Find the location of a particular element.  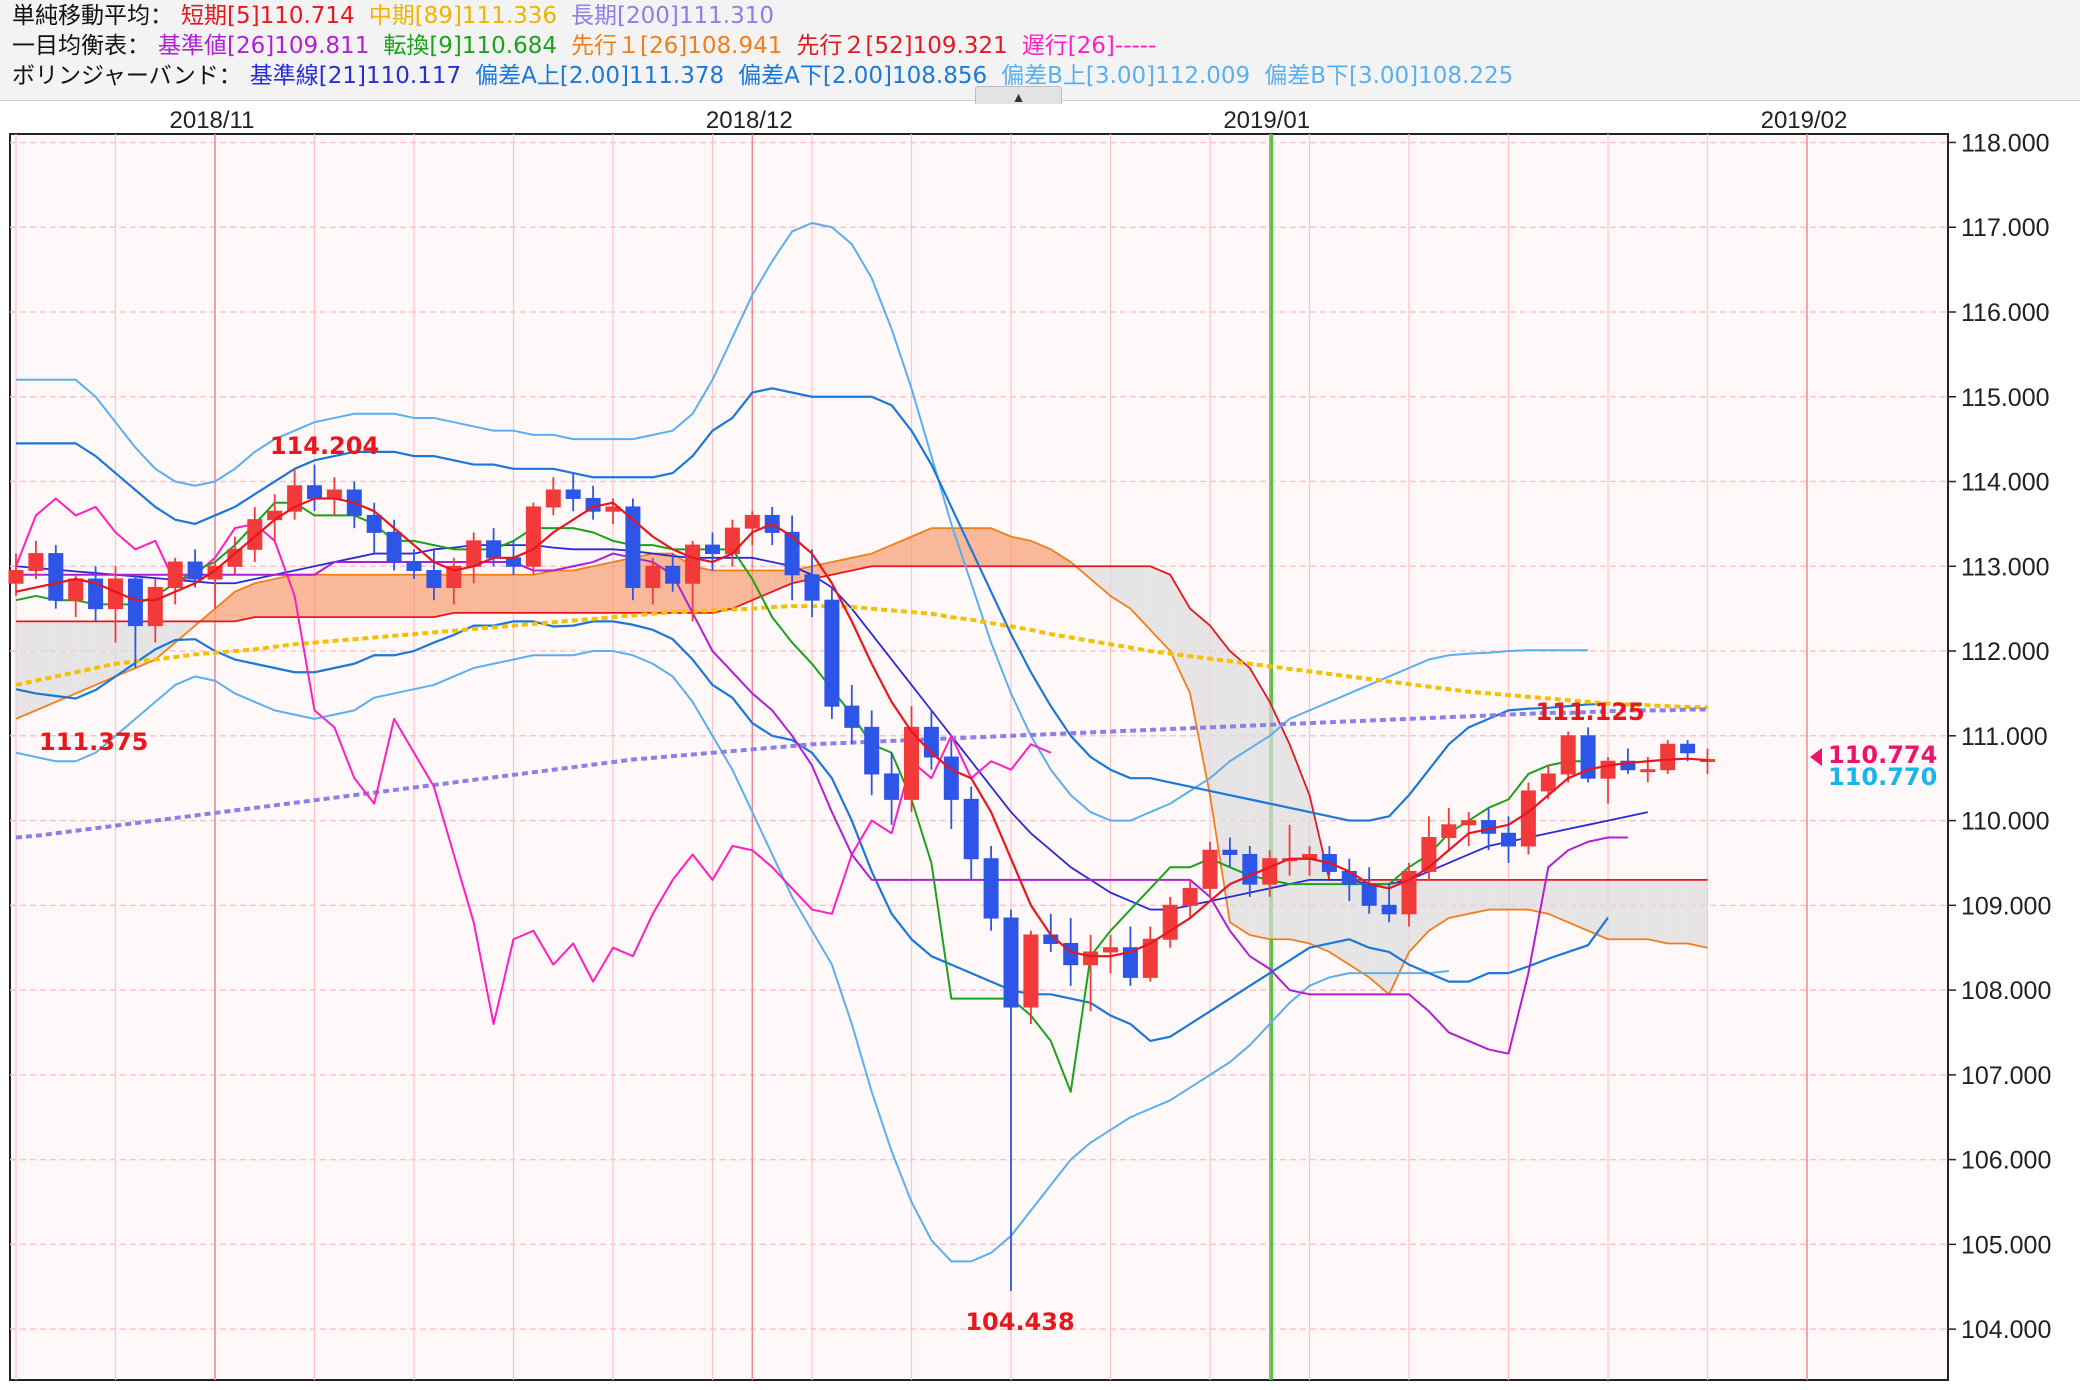

y-tick-label: 104.000 is located at coordinates (2006, 1330).